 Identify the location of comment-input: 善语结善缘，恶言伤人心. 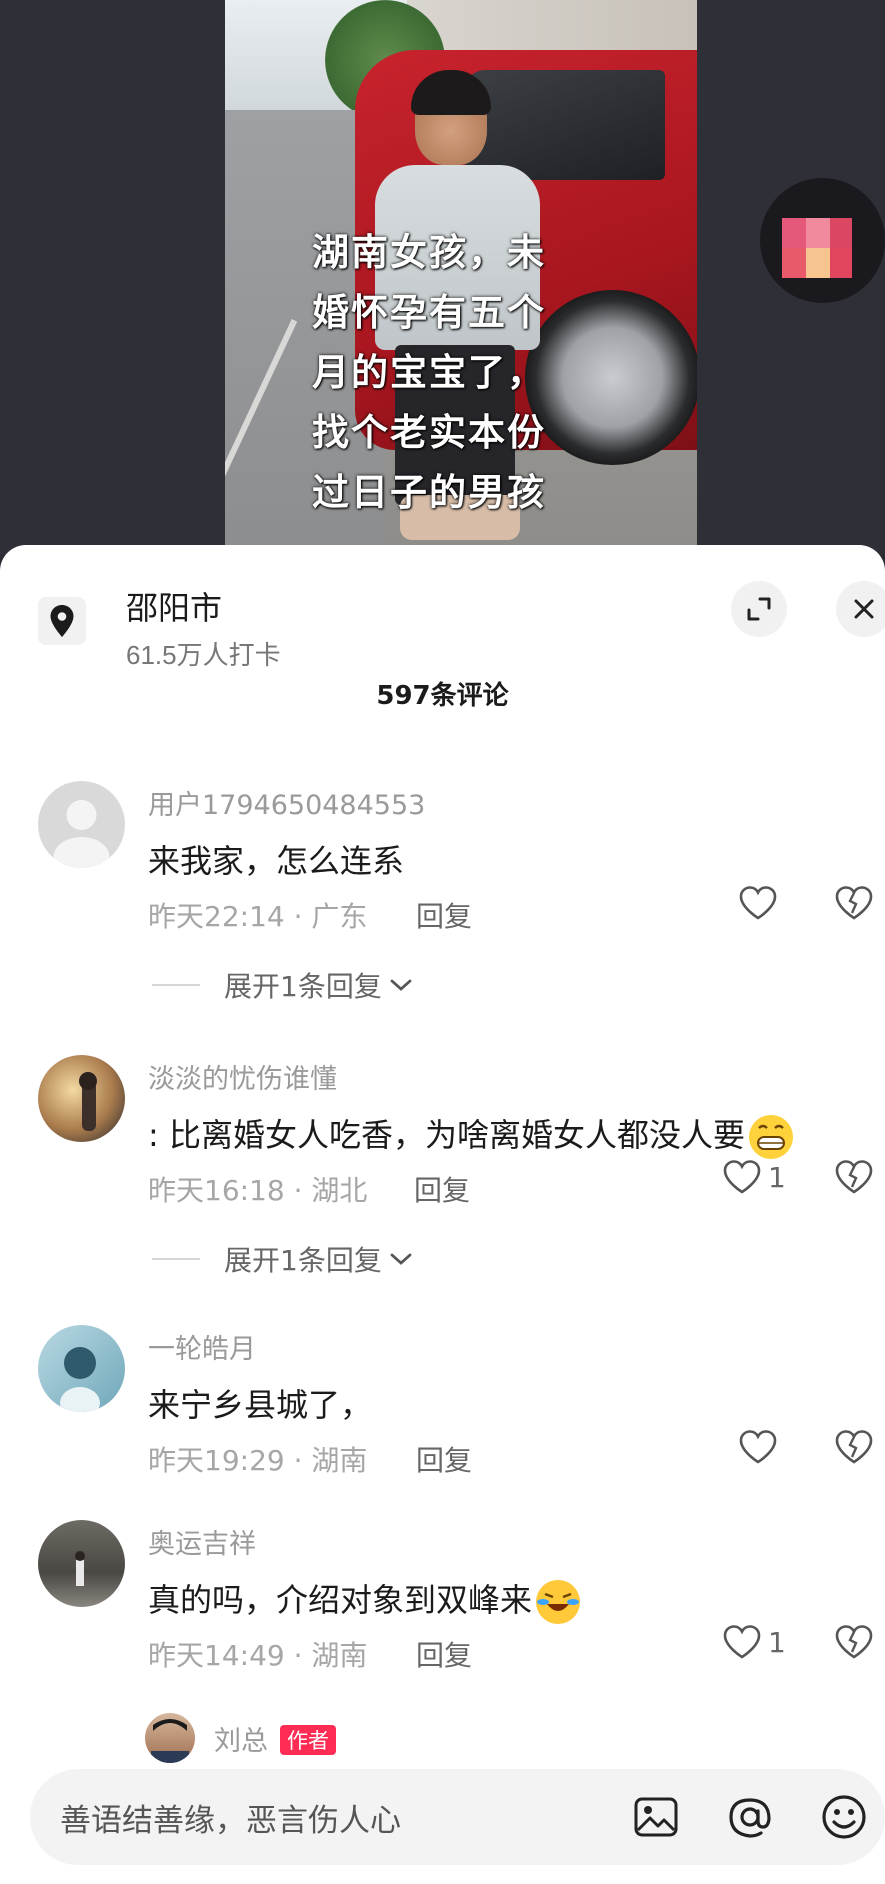
(230, 1817).